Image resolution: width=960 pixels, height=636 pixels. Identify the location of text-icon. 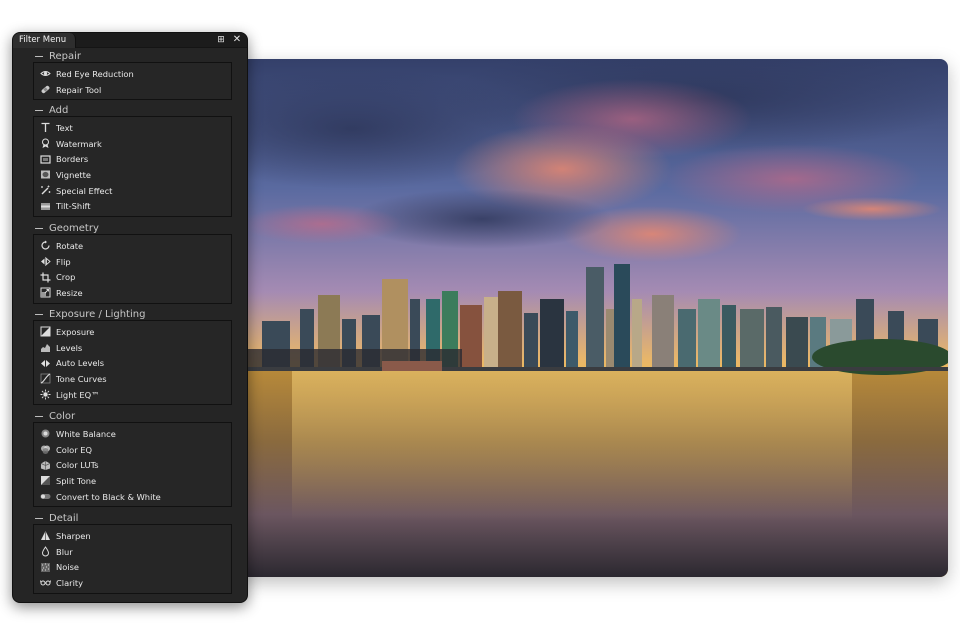
(45, 127).